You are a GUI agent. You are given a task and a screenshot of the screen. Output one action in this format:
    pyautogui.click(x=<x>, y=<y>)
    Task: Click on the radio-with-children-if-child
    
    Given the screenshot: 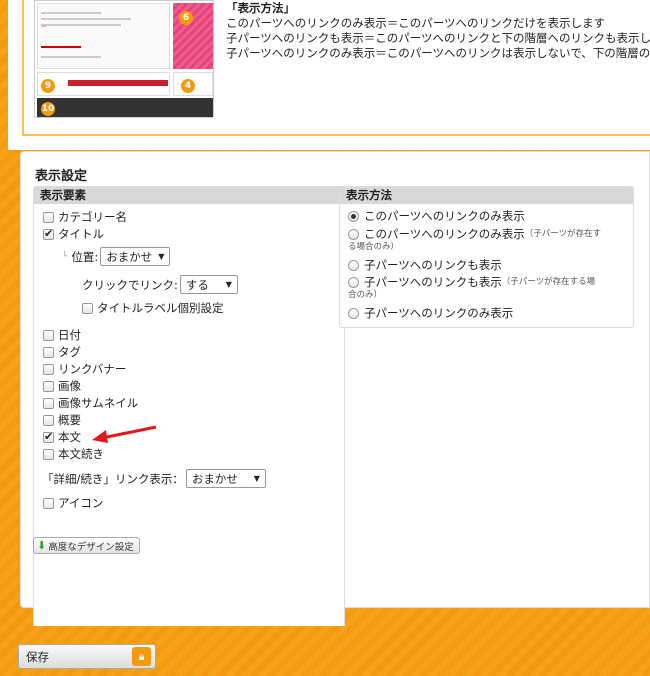 What is the action you would take?
    pyautogui.click(x=353, y=282)
    